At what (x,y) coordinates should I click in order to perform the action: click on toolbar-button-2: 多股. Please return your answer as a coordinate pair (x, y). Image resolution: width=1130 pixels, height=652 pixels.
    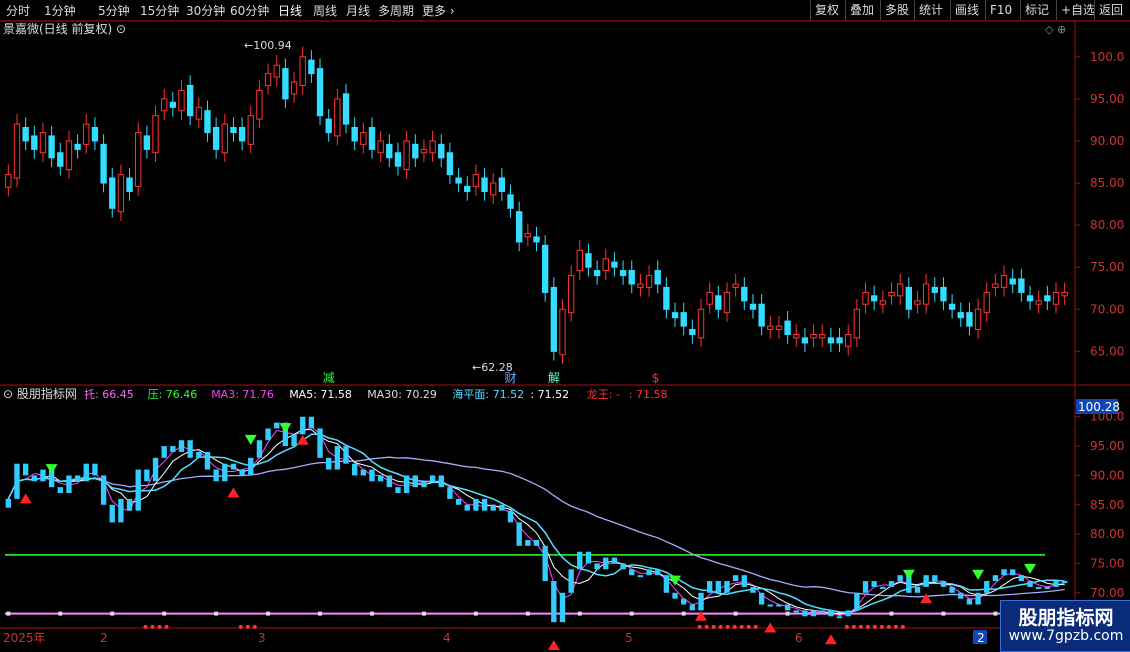
    Looking at the image, I should click on (896, 10).